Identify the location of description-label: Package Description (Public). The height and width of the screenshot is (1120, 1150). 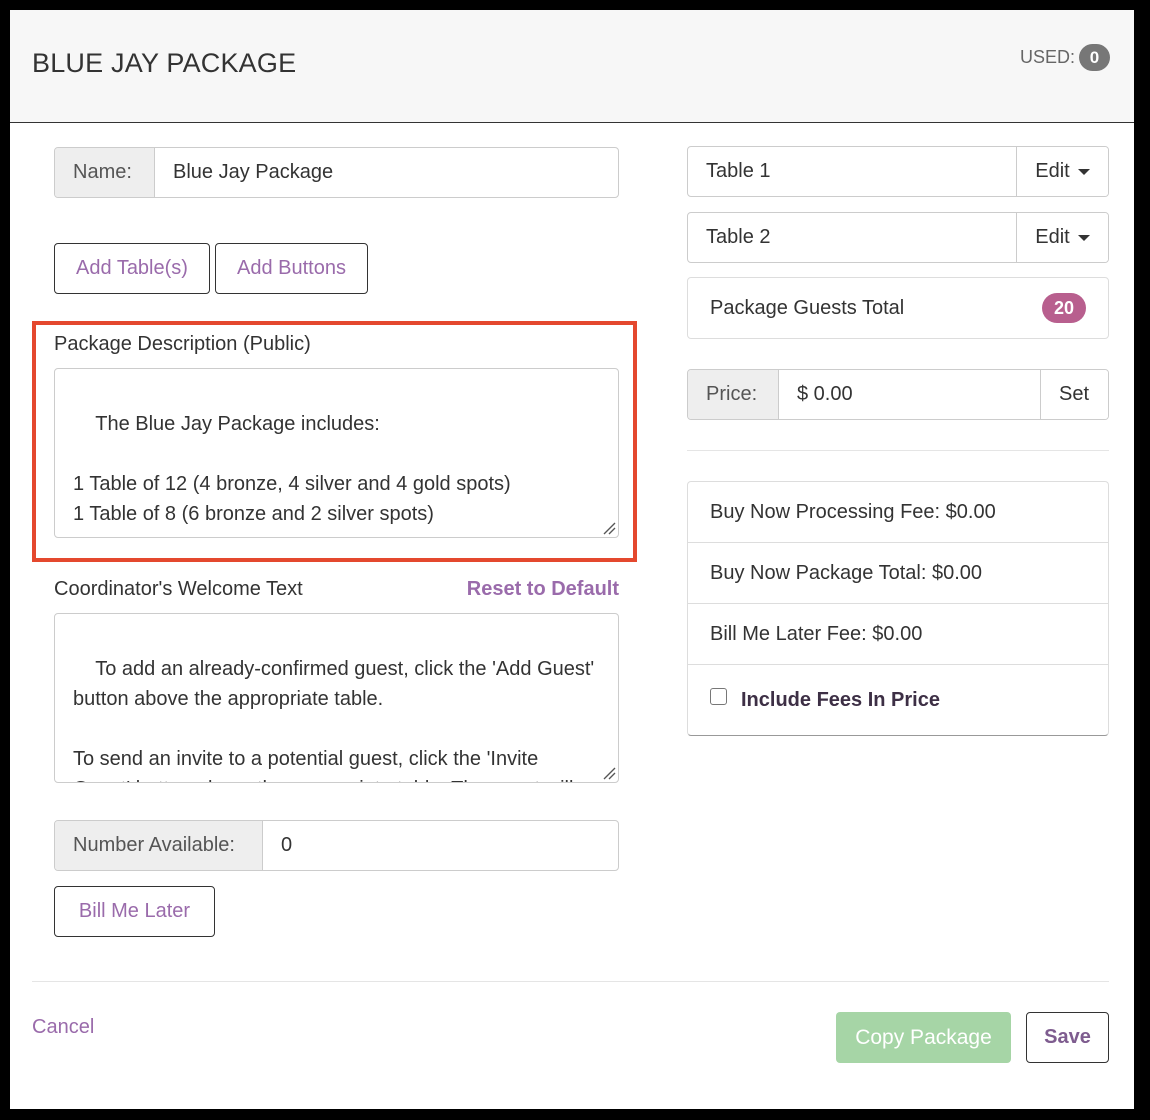
(182, 344).